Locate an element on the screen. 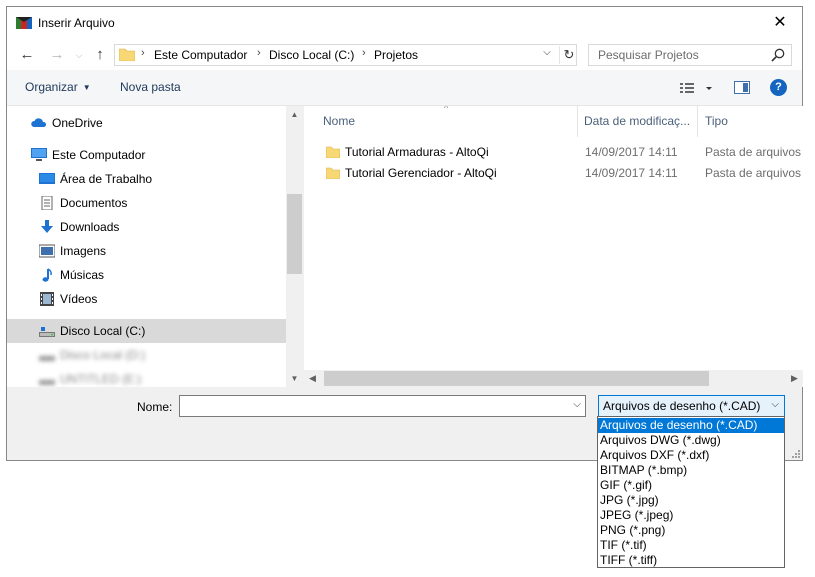  file-type-option: GIF (*.gif) is located at coordinates (691, 485).